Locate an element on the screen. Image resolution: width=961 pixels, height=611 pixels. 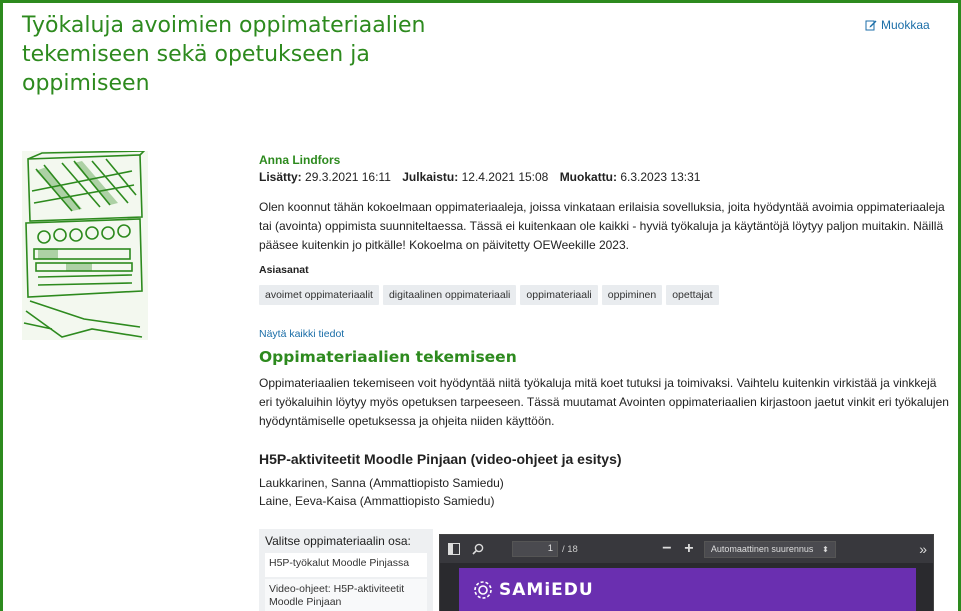
chevron-updown-icon: ⬍ is located at coordinates (825, 549).